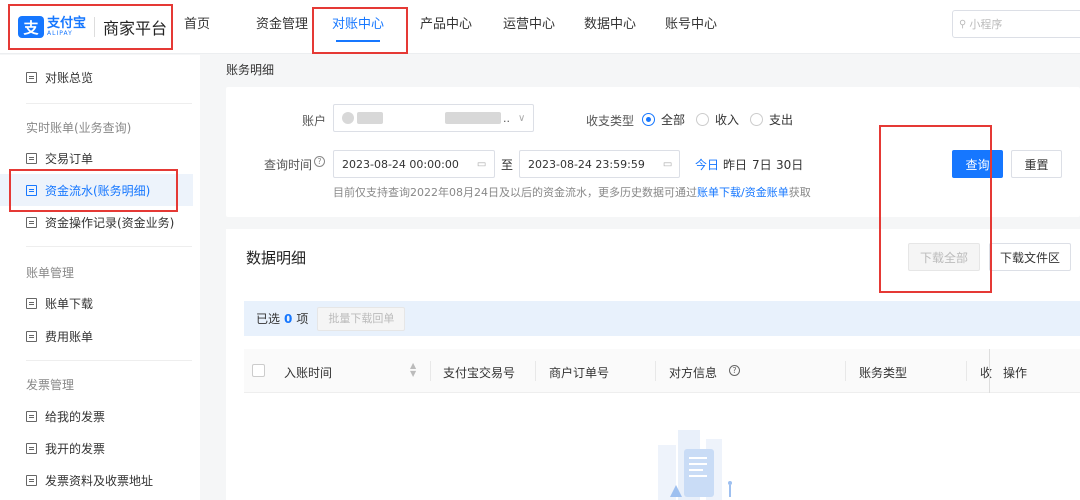 The image size is (1080, 500). Describe the element at coordinates (449, 27) in the screenshot. I see `nav-products: 产品中心` at that location.